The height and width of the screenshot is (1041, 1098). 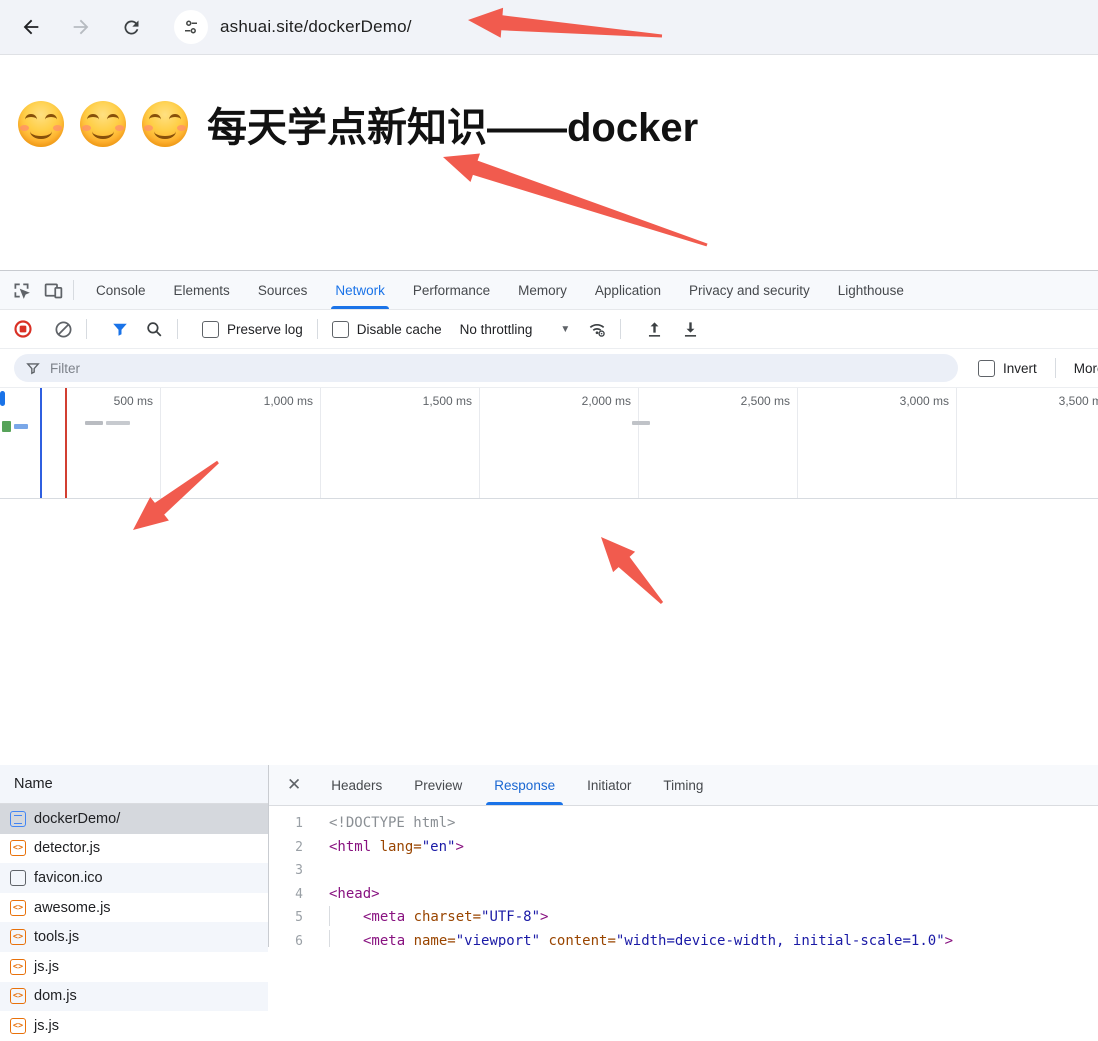 What do you see at coordinates (690, 329) in the screenshot?
I see `export-har-button` at bounding box center [690, 329].